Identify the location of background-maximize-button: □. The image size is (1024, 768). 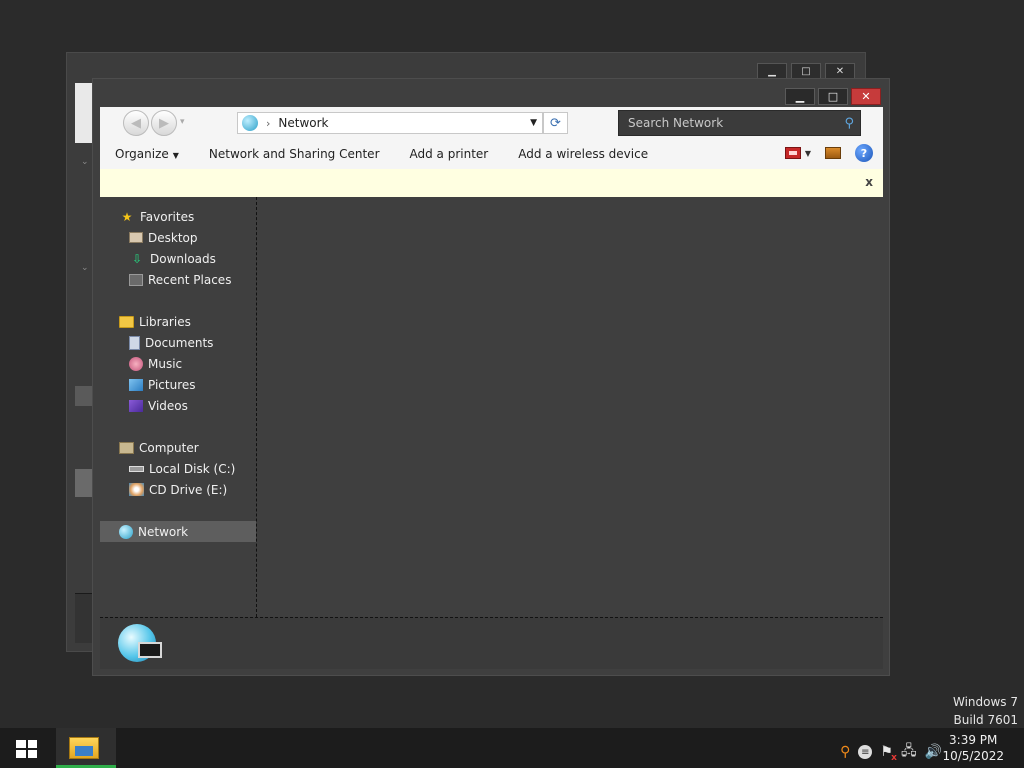
(806, 71).